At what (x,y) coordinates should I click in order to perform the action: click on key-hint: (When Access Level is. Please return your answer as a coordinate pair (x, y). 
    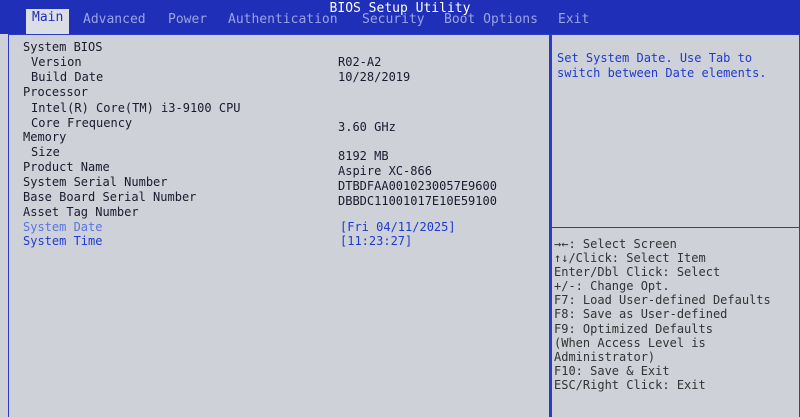
    Looking at the image, I should click on (630, 342).